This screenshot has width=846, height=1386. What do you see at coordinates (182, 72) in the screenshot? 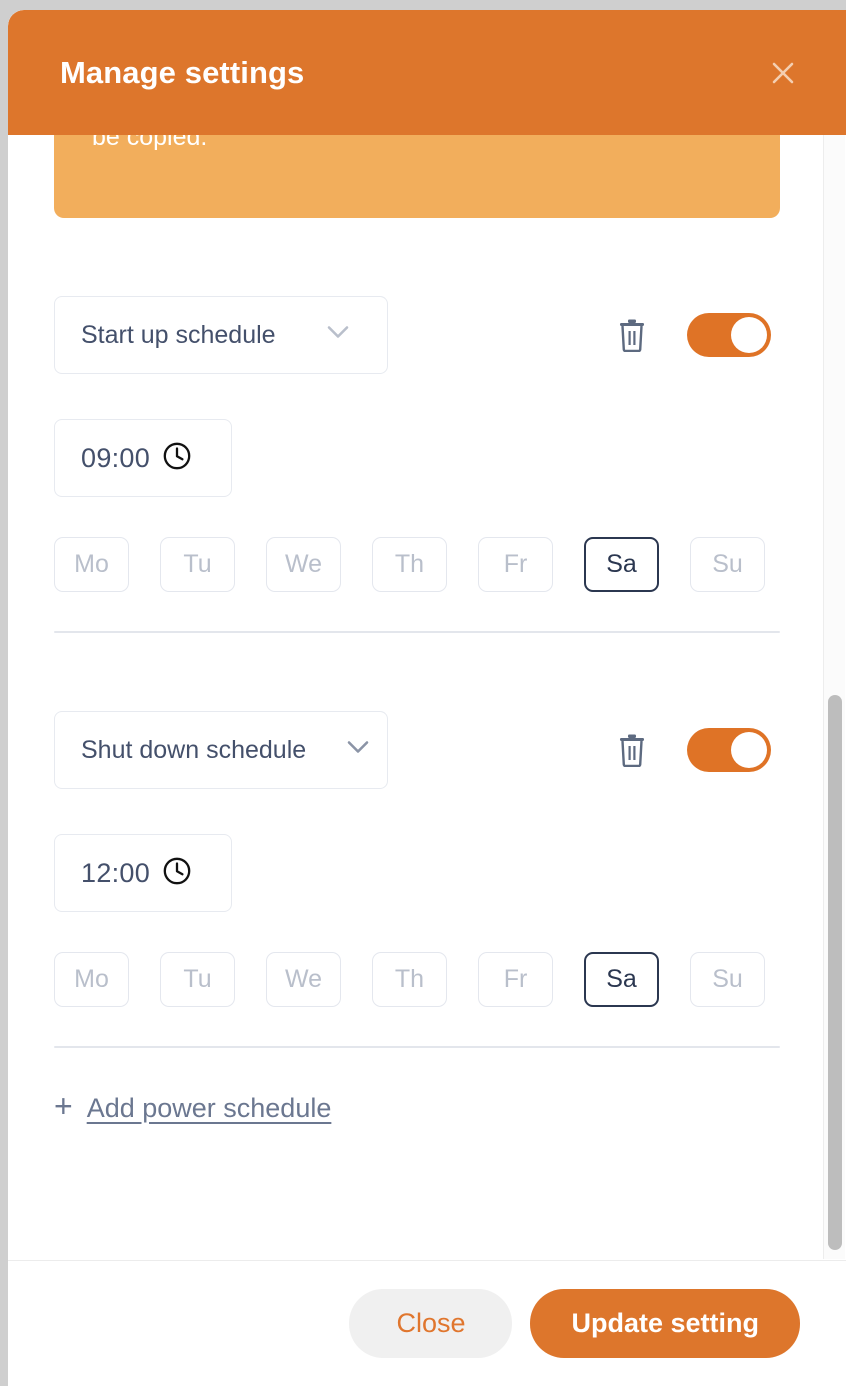
I see `page-title: Manage settings` at bounding box center [182, 72].